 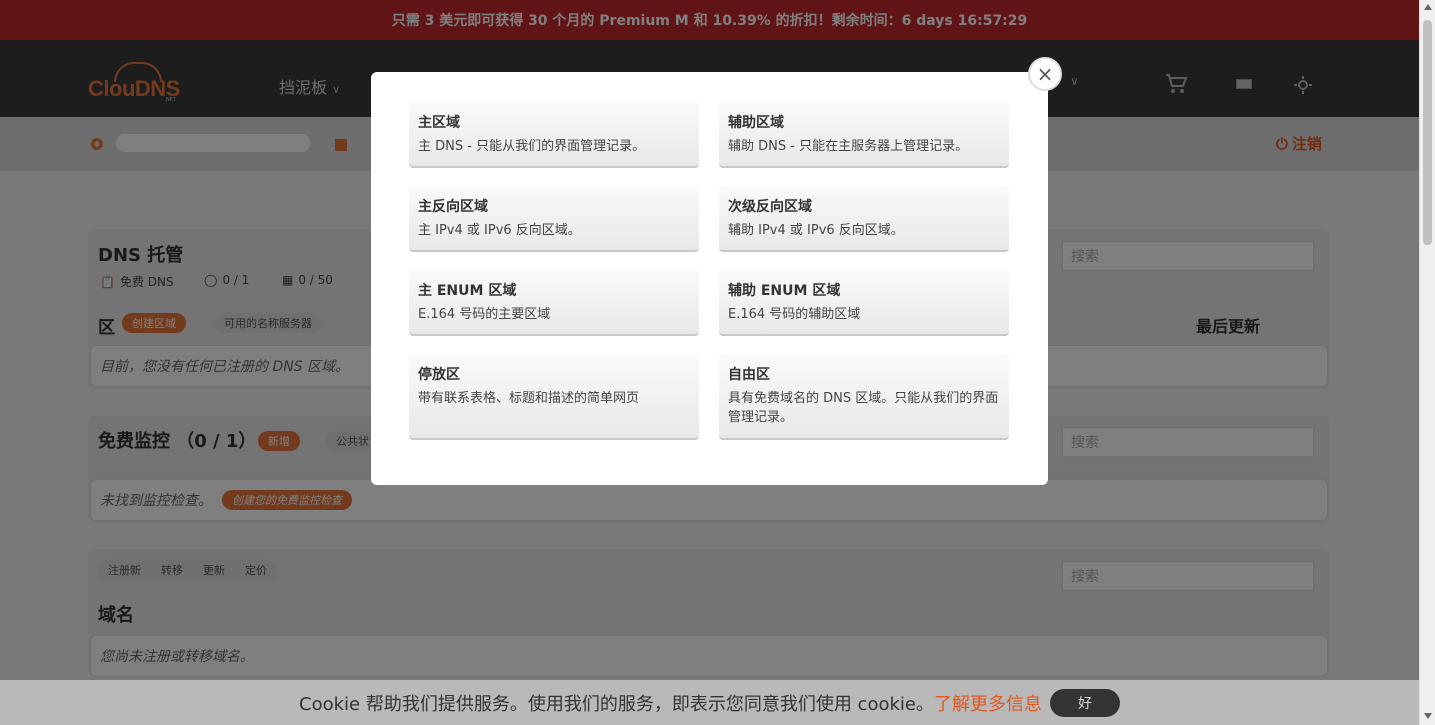 What do you see at coordinates (554, 135) in the screenshot?
I see `zone-card-master: 主区域 主 DNS - 只能从我们的界面管理记录。` at bounding box center [554, 135].